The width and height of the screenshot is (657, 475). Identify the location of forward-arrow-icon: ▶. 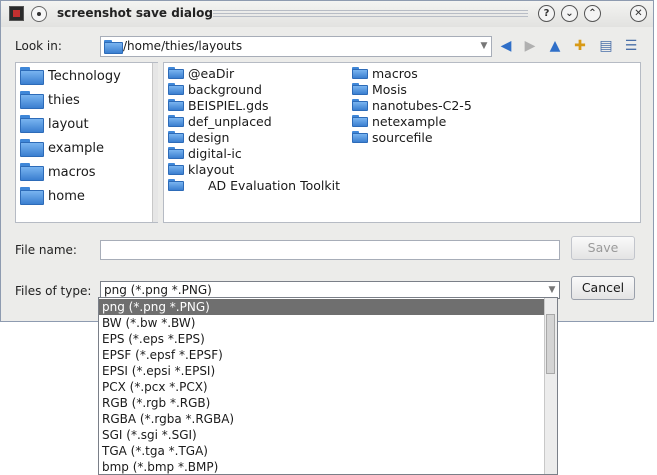
(530, 46).